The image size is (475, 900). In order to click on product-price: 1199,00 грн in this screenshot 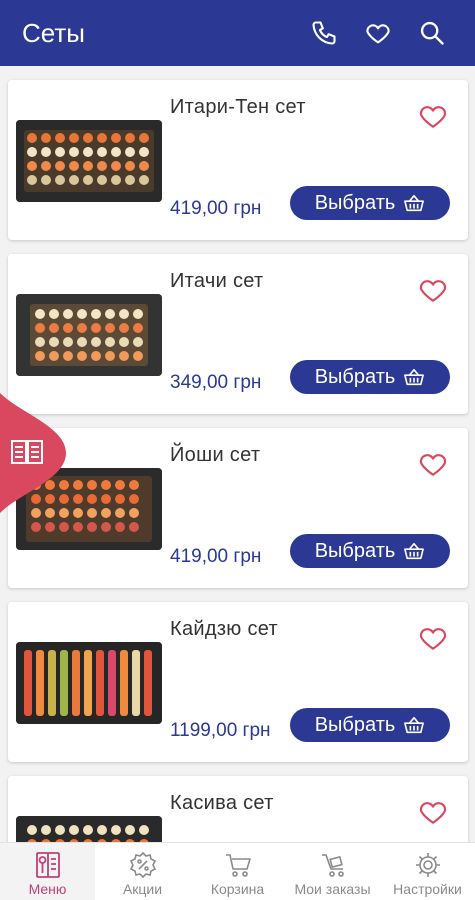, I will do `click(220, 730)`.